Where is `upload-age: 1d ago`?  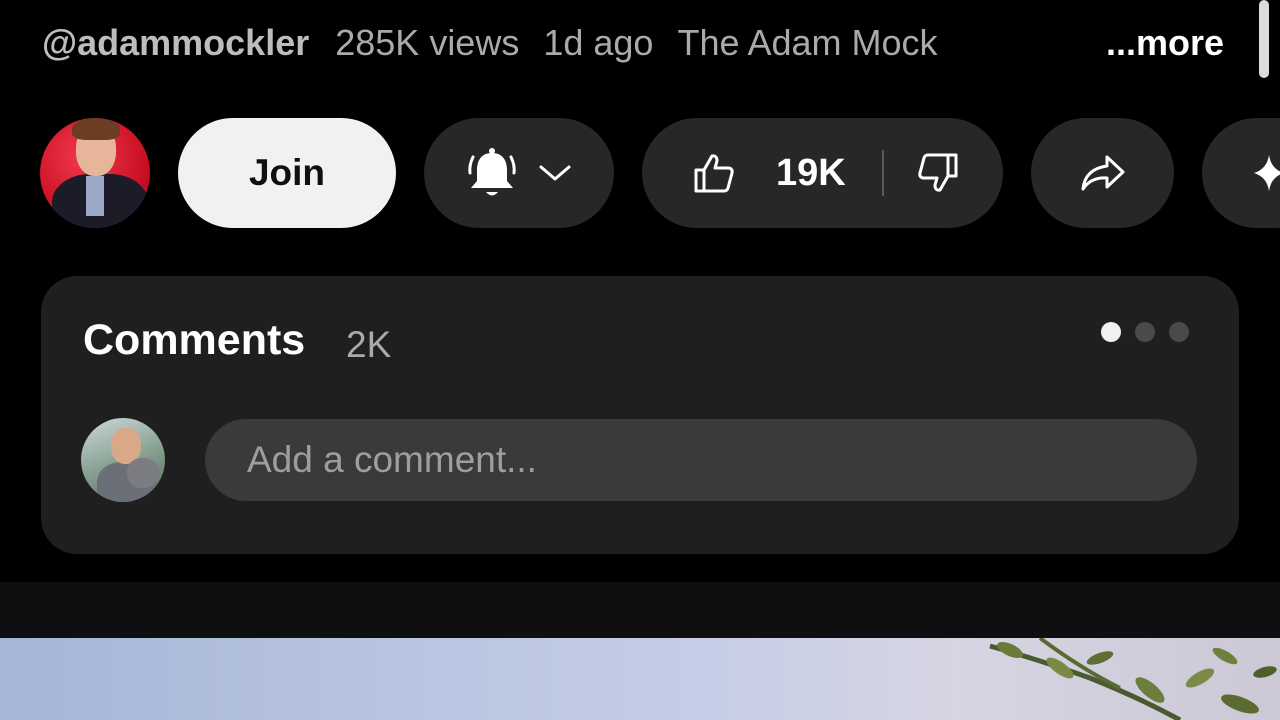
upload-age: 1d ago is located at coordinates (598, 42).